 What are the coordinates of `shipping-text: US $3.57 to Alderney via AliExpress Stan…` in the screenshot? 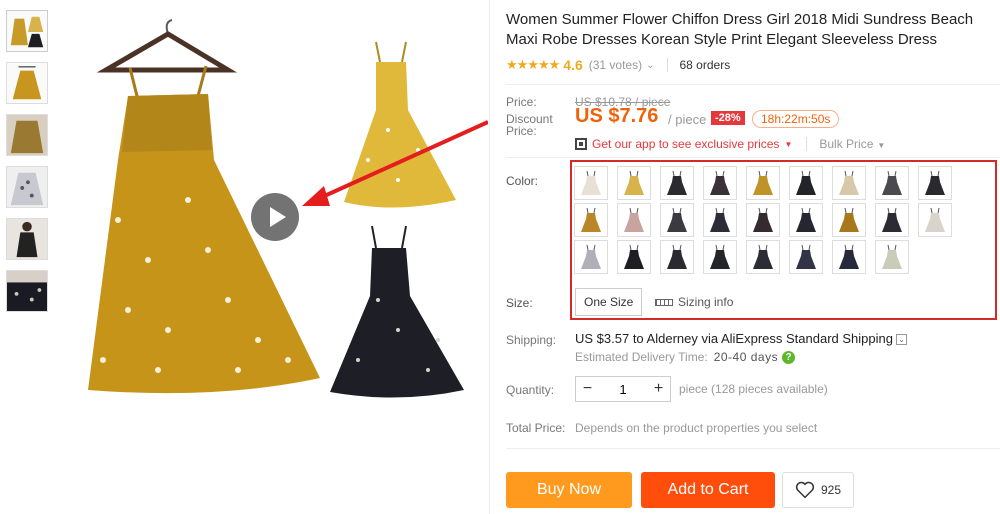 It's located at (734, 338).